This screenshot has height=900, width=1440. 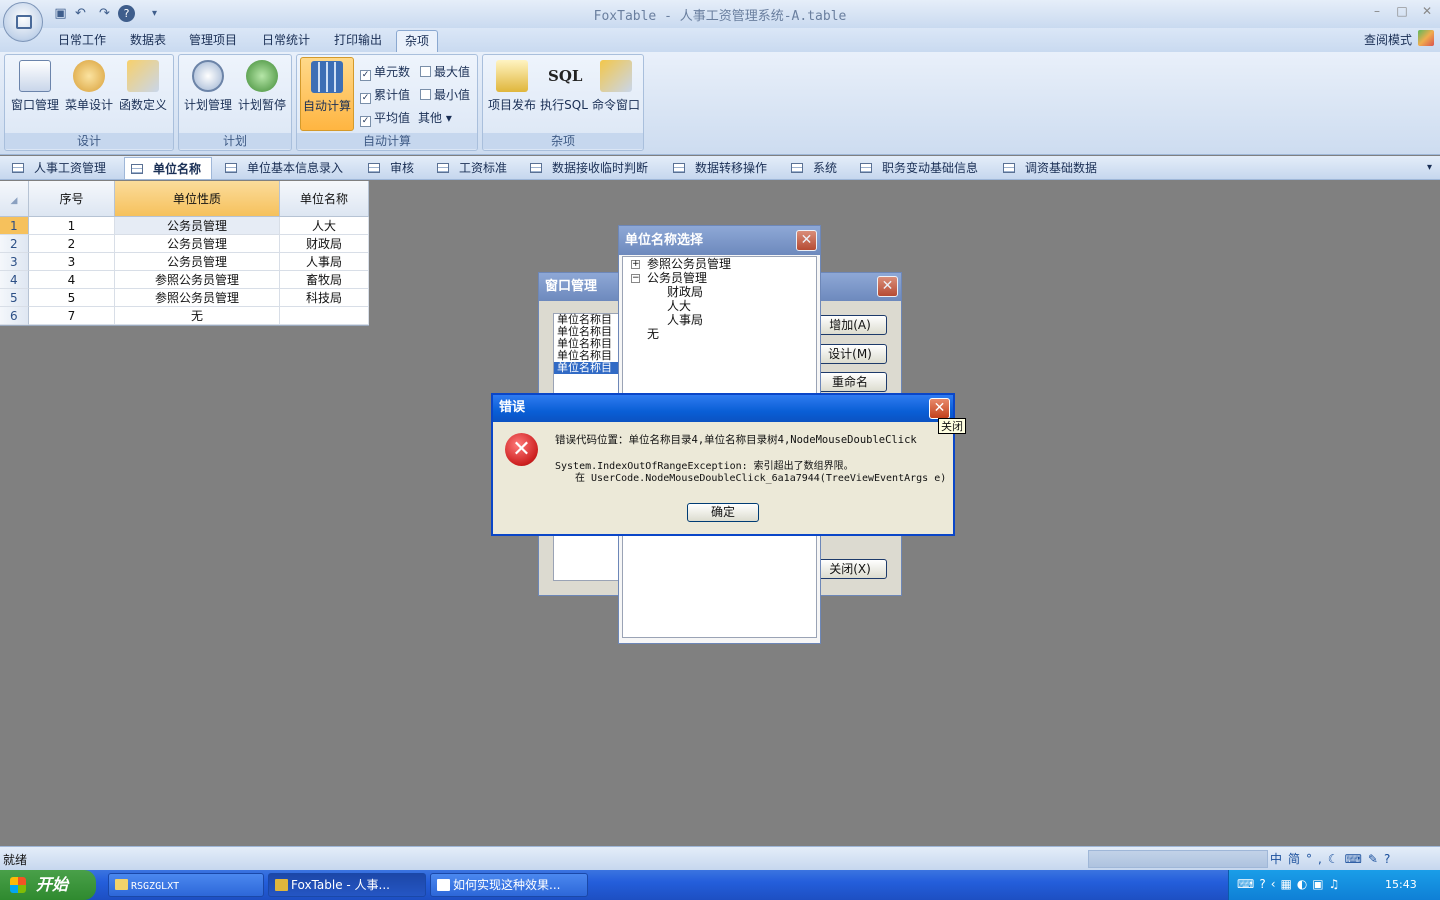 What do you see at coordinates (82, 41) in the screenshot?
I see `tab-daily-work: 日常工作` at bounding box center [82, 41].